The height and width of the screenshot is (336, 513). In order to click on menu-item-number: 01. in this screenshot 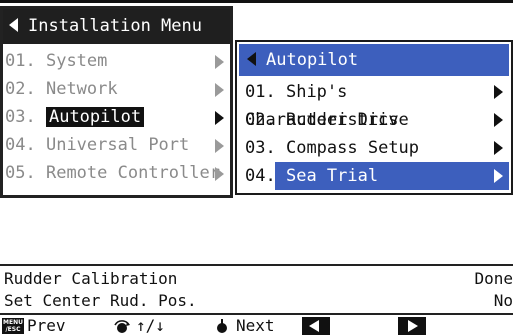, I will do `click(20, 61)`.